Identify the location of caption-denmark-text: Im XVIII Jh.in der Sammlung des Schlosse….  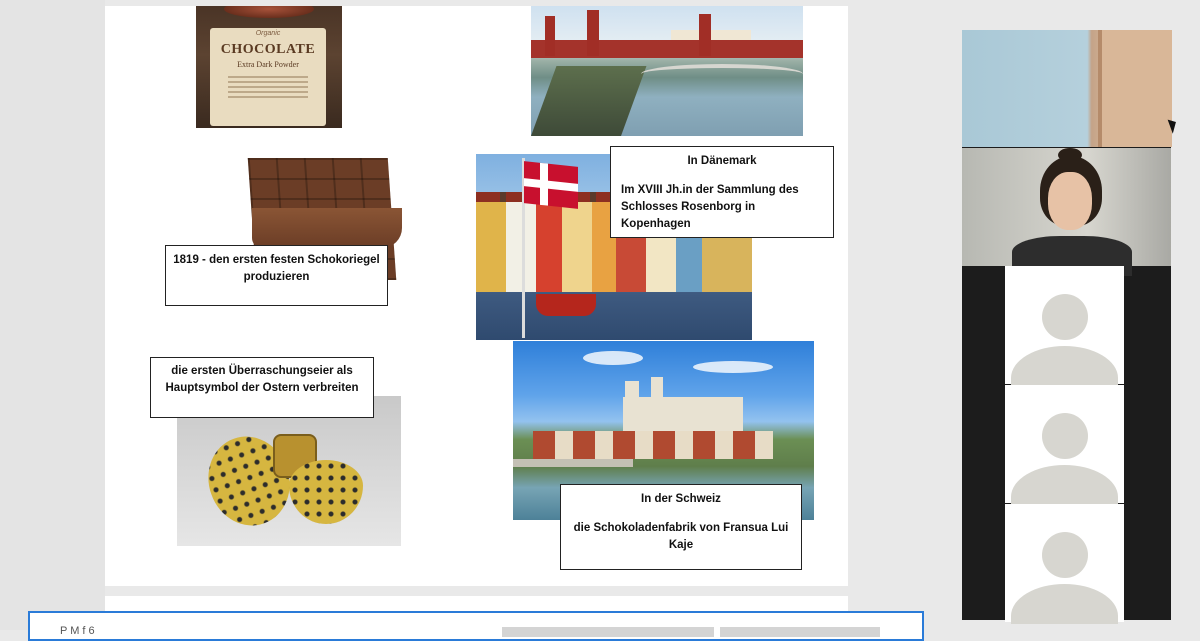
(710, 207).